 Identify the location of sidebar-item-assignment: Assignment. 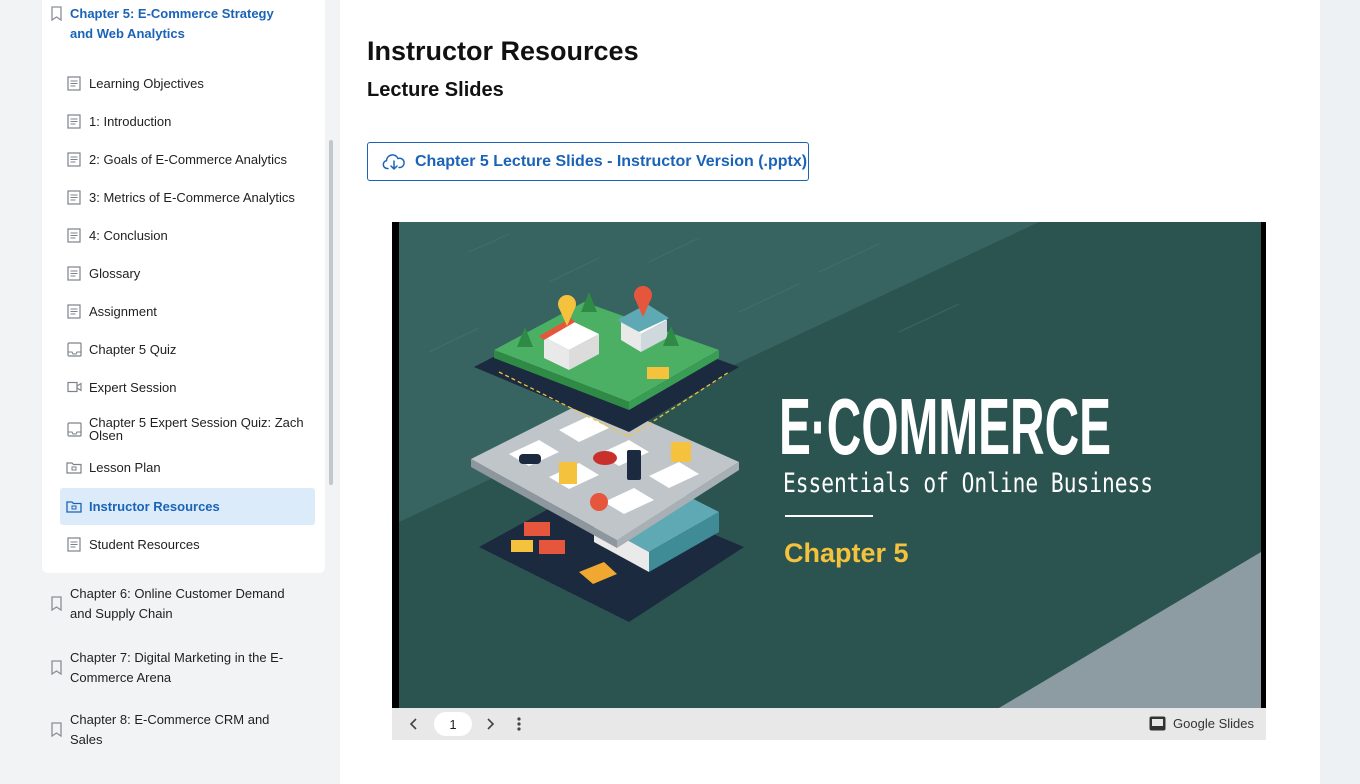
(187, 311).